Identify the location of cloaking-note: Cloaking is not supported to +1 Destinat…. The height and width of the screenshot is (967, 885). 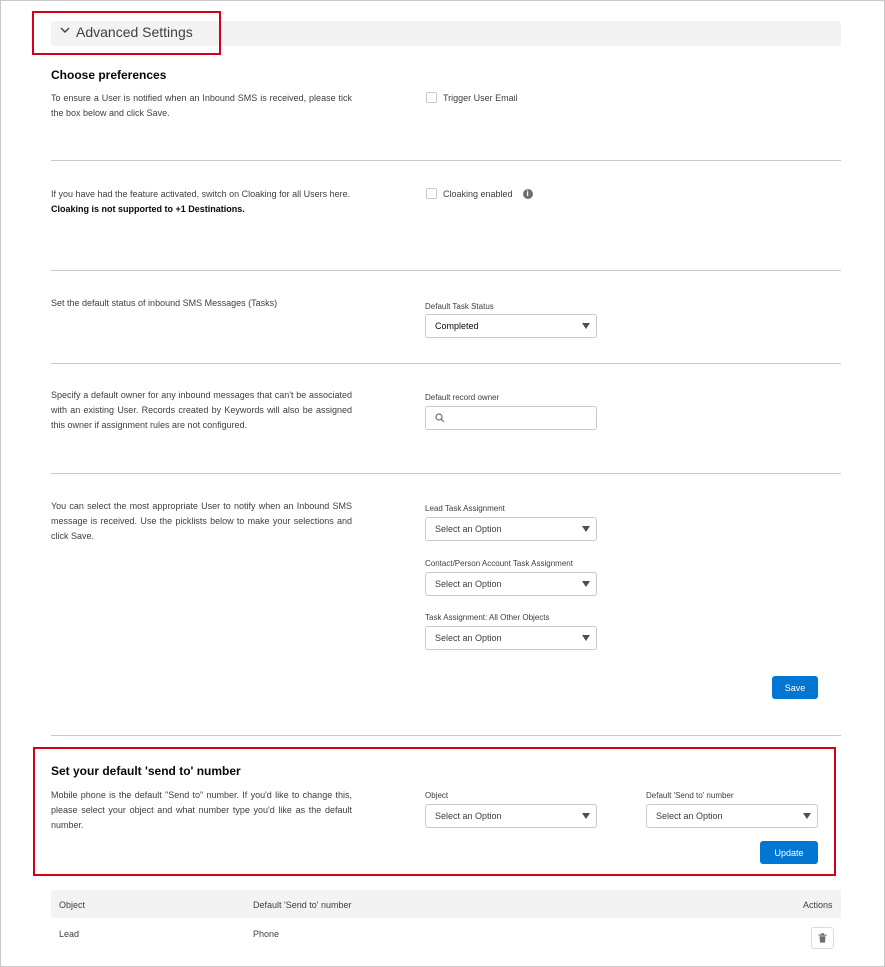
(148, 209).